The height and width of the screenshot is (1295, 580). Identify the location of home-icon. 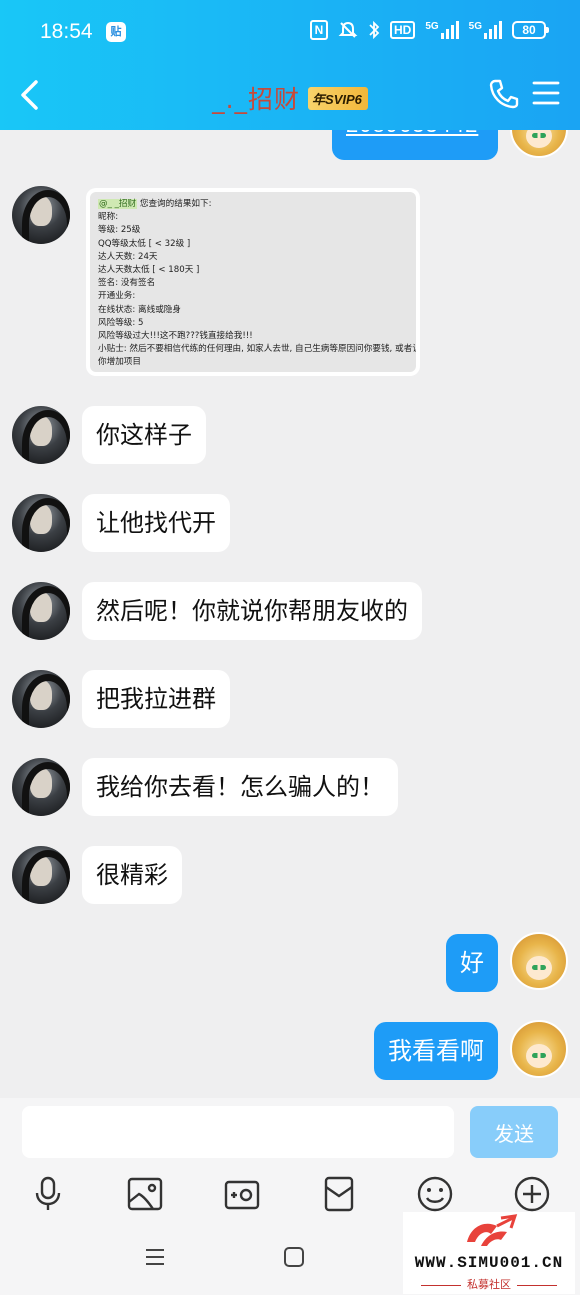
(294, 1257).